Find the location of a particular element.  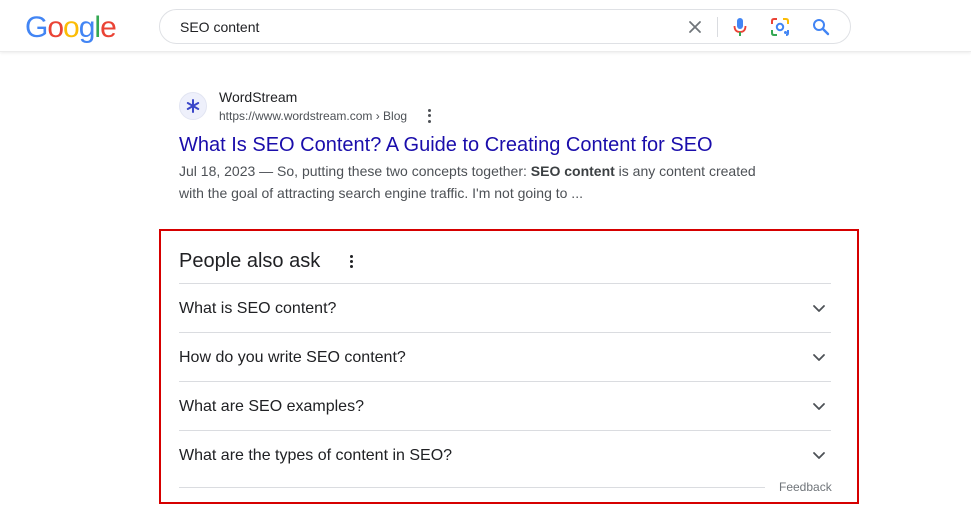

paa-question: What are the types of content in SEO? is located at coordinates (505, 454).